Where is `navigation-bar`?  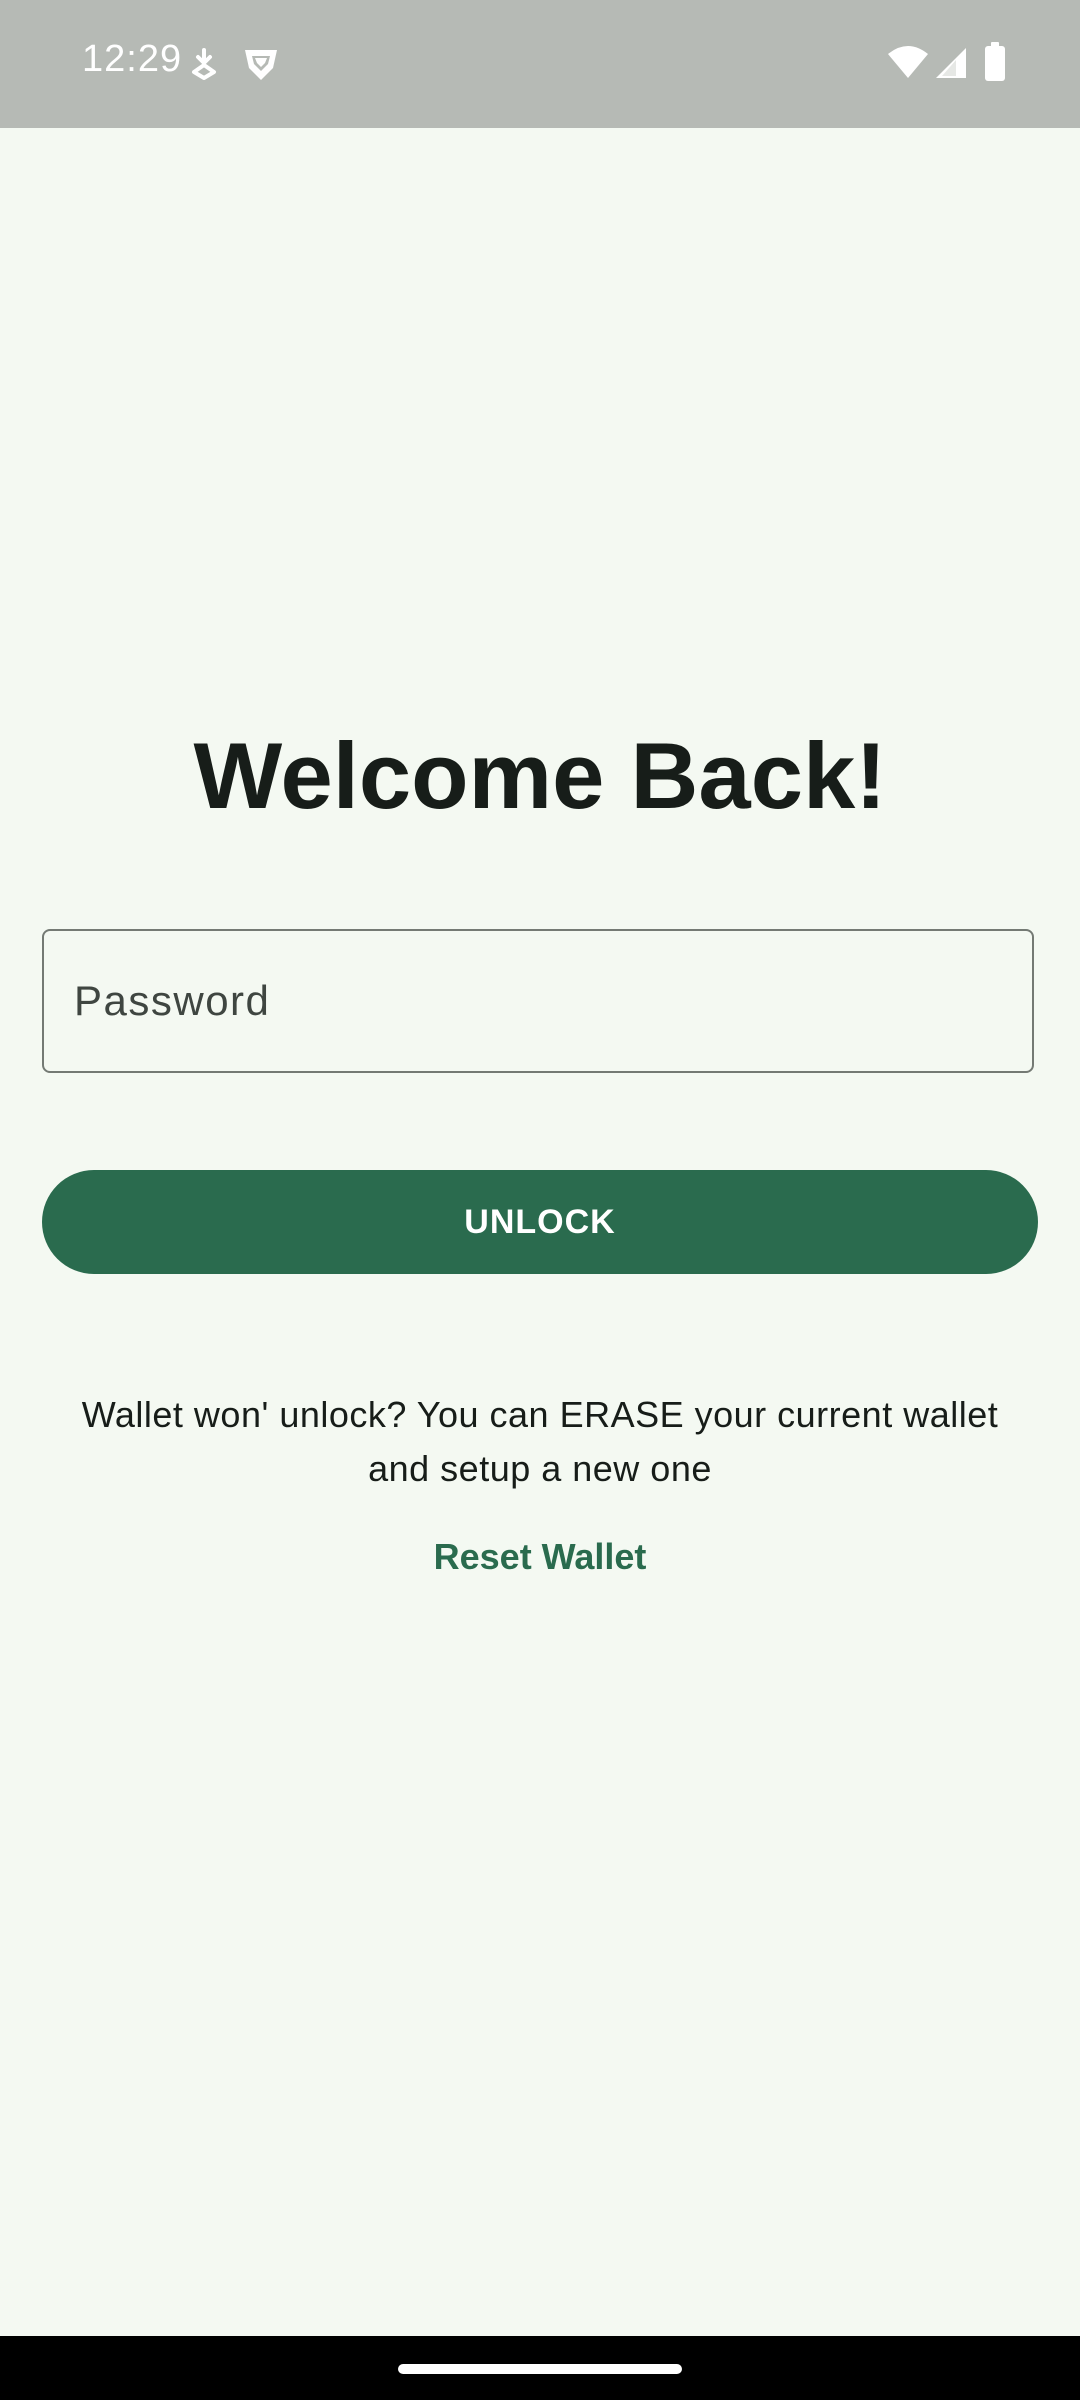 navigation-bar is located at coordinates (540, 2368).